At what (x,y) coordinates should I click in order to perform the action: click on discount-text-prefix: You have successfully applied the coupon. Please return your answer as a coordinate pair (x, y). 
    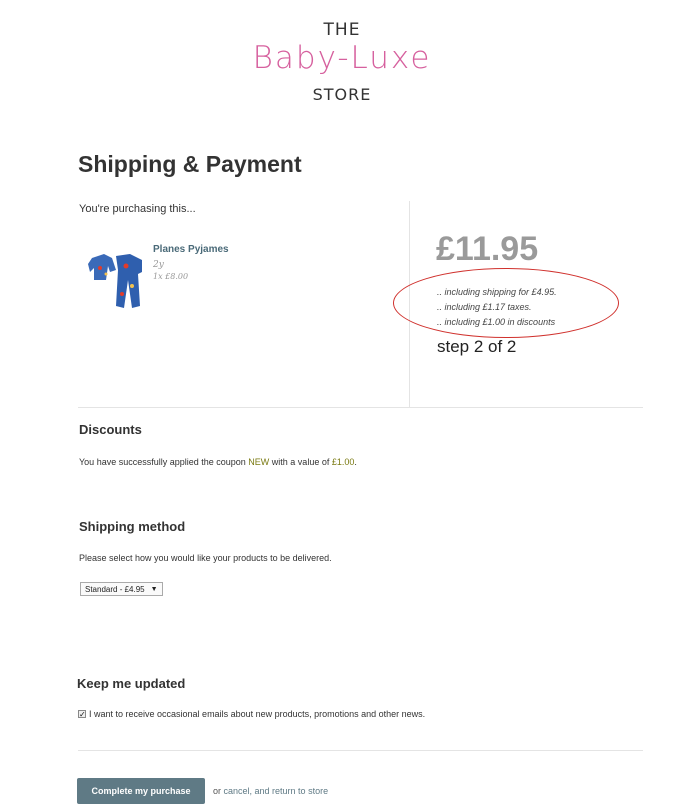
    Looking at the image, I should click on (164, 462).